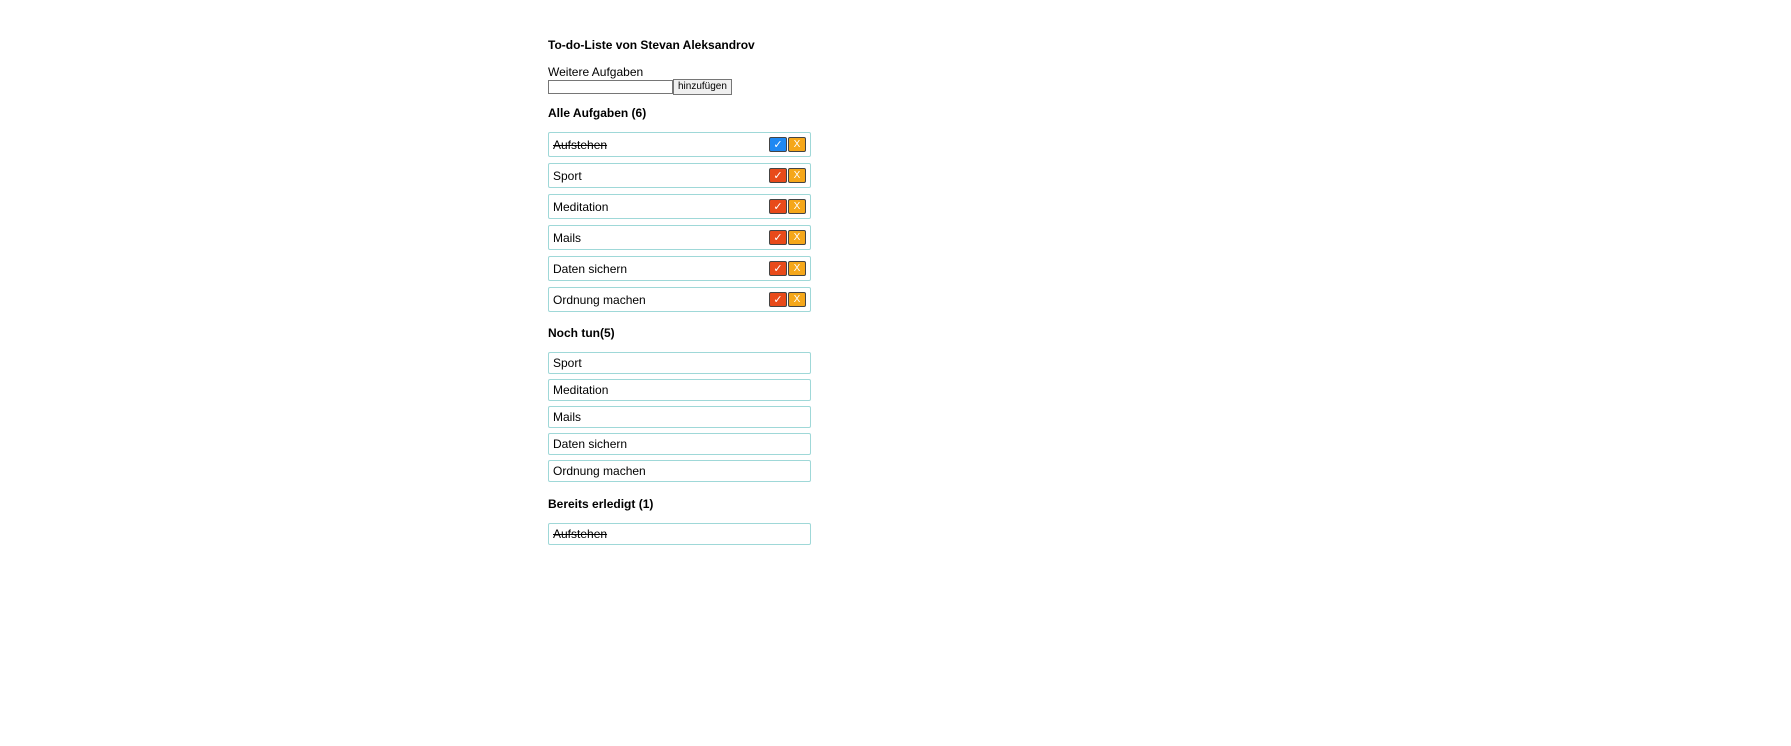 The image size is (1791, 746). What do you see at coordinates (679, 175) in the screenshot?
I see `task-item: Sport ✓ X` at bounding box center [679, 175].